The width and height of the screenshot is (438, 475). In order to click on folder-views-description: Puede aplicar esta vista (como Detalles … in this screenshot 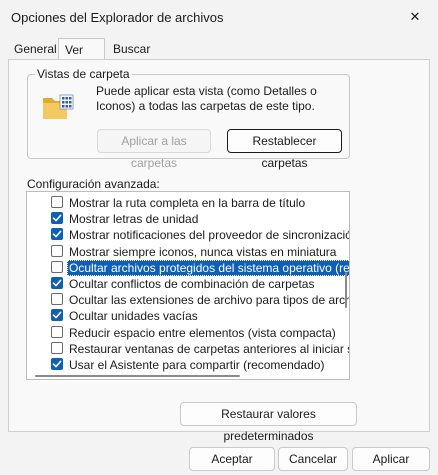, I will do `click(206, 98)`.